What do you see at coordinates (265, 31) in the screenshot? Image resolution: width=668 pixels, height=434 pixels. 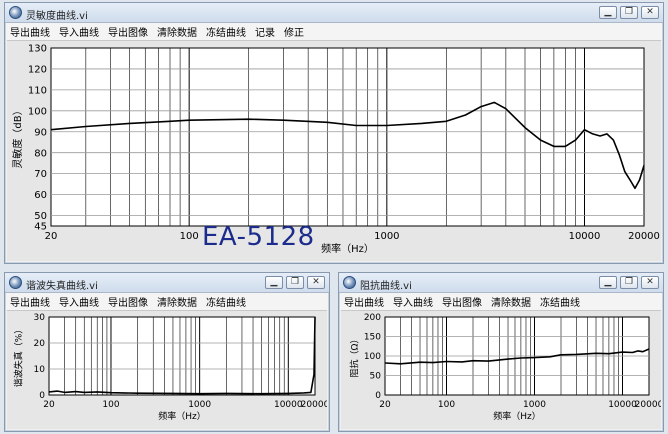 I see `menu-record: 记录` at bounding box center [265, 31].